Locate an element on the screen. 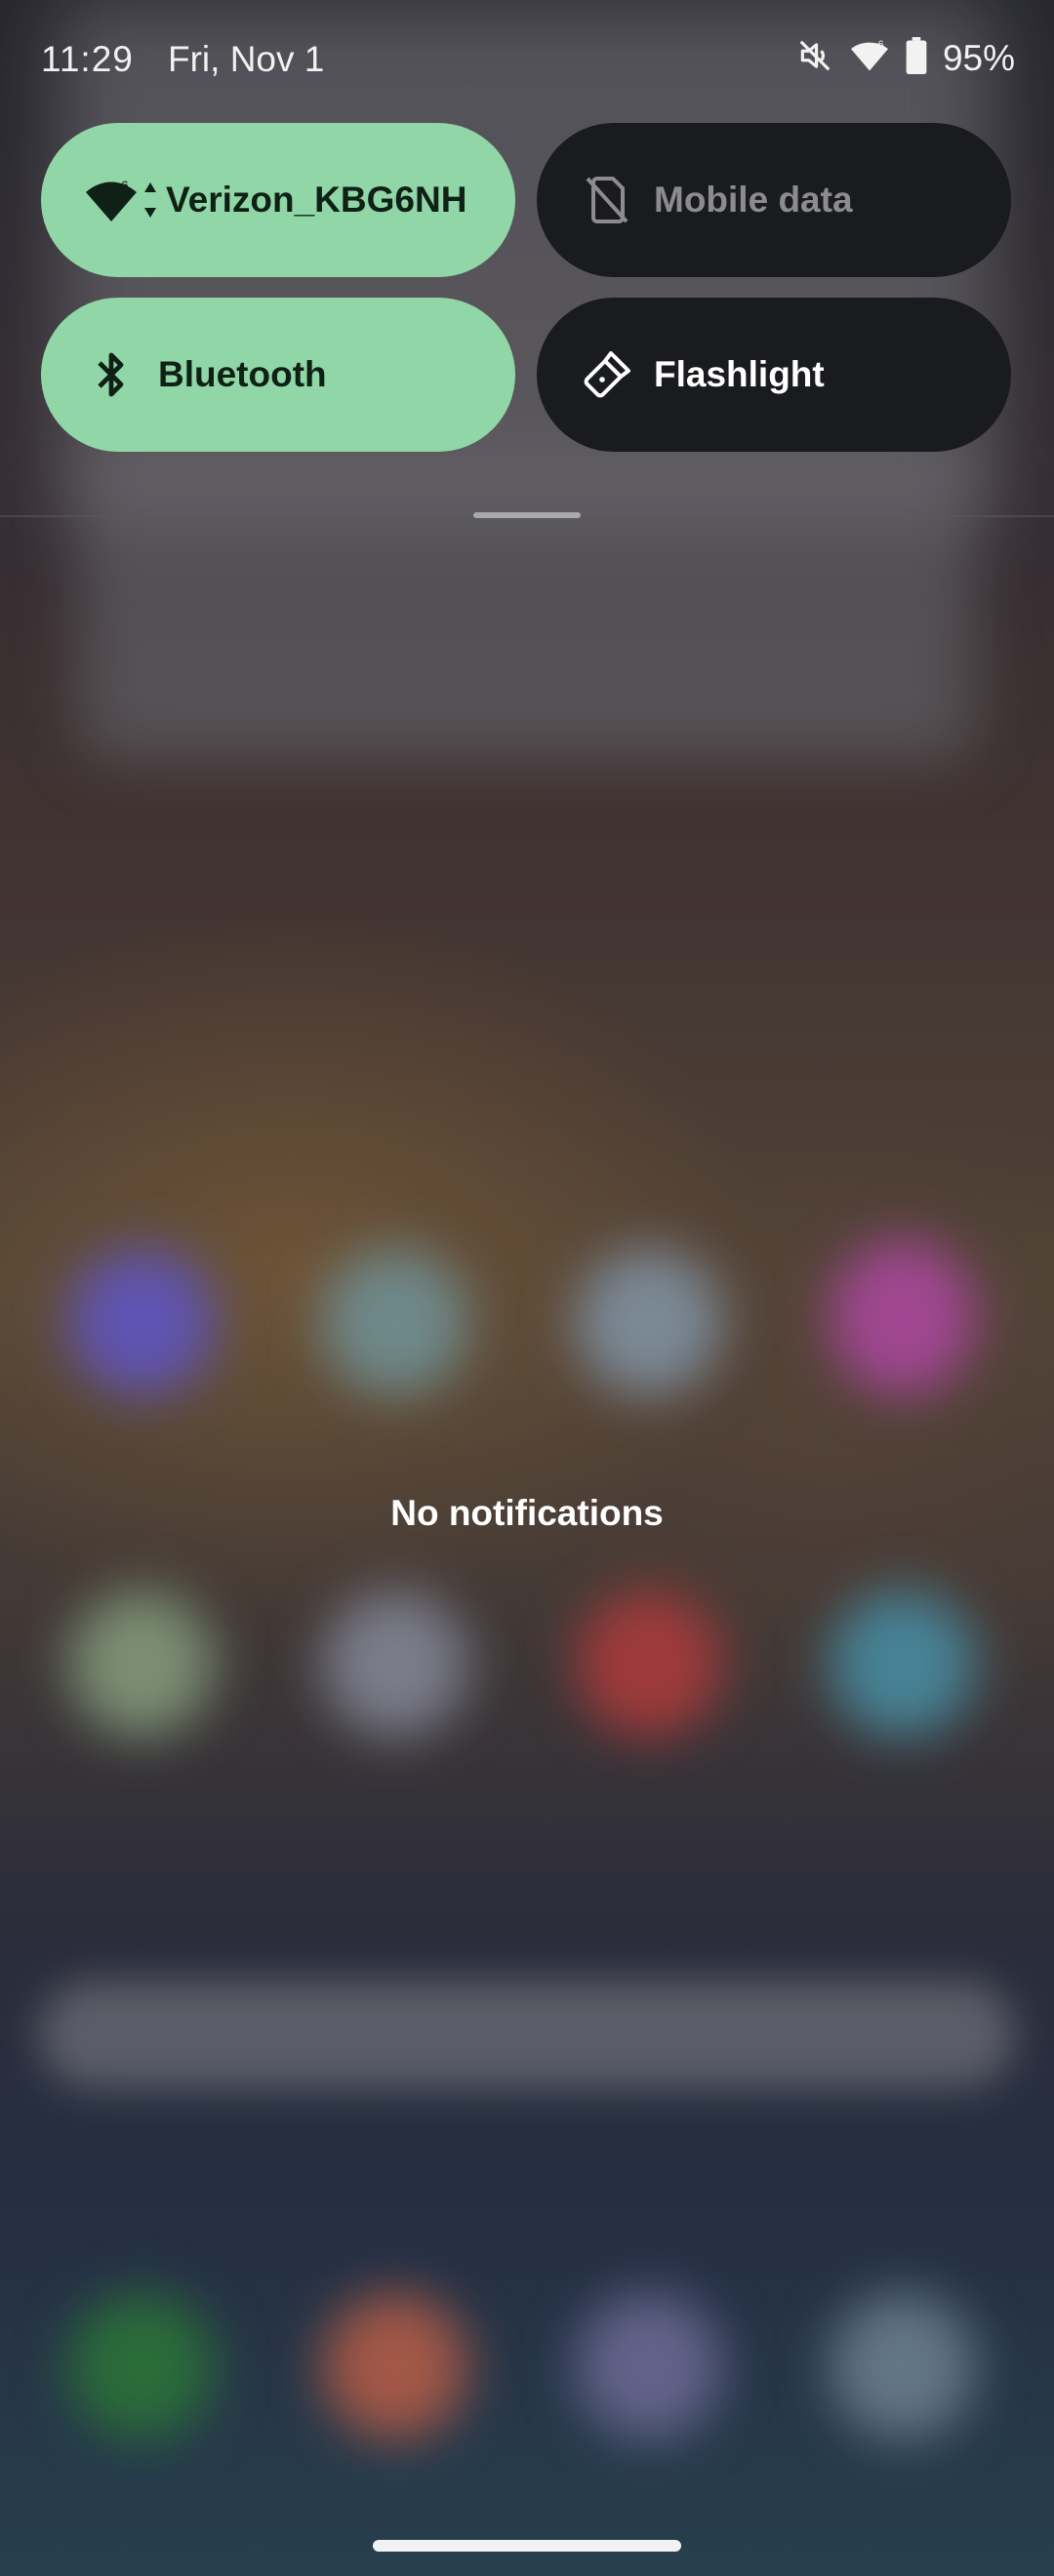  tile-flashlight: Flashlight is located at coordinates (774, 375).